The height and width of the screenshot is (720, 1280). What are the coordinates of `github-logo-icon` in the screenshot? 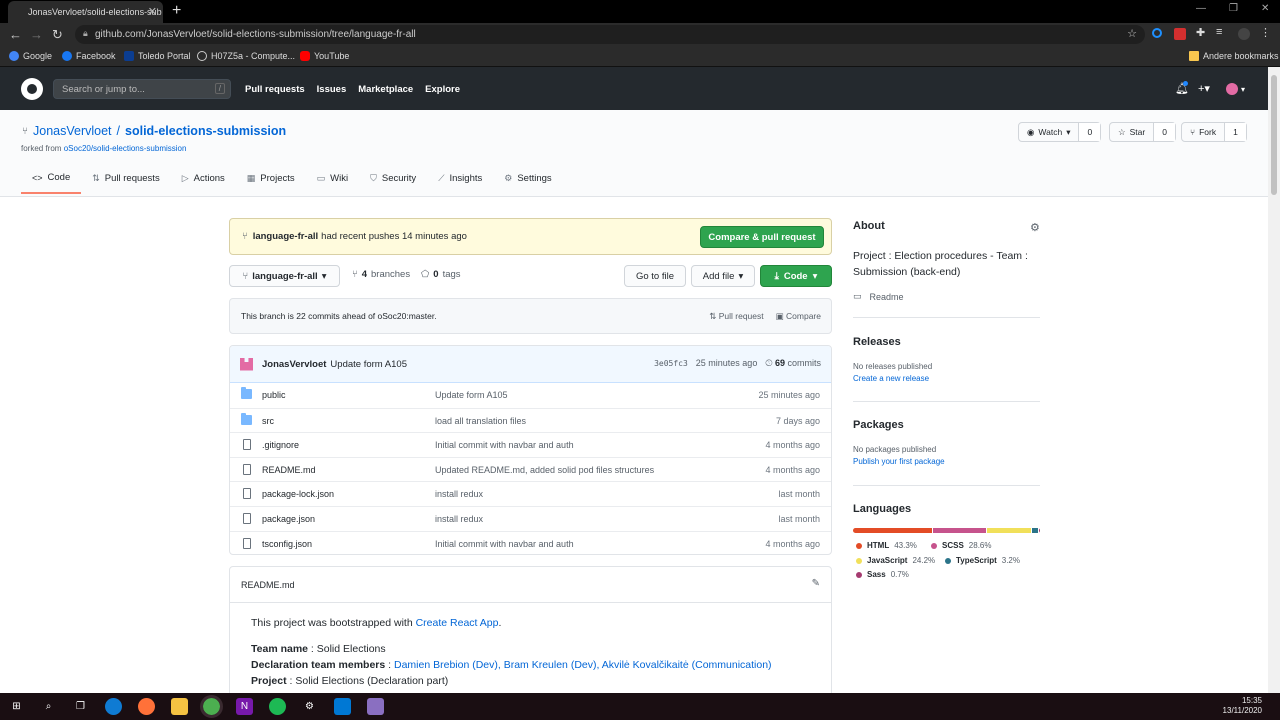 It's located at (32, 89).